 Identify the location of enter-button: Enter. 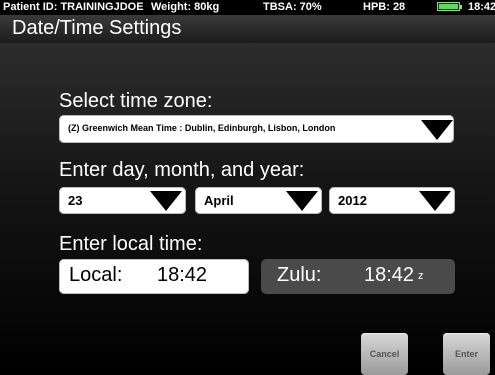
(466, 354).